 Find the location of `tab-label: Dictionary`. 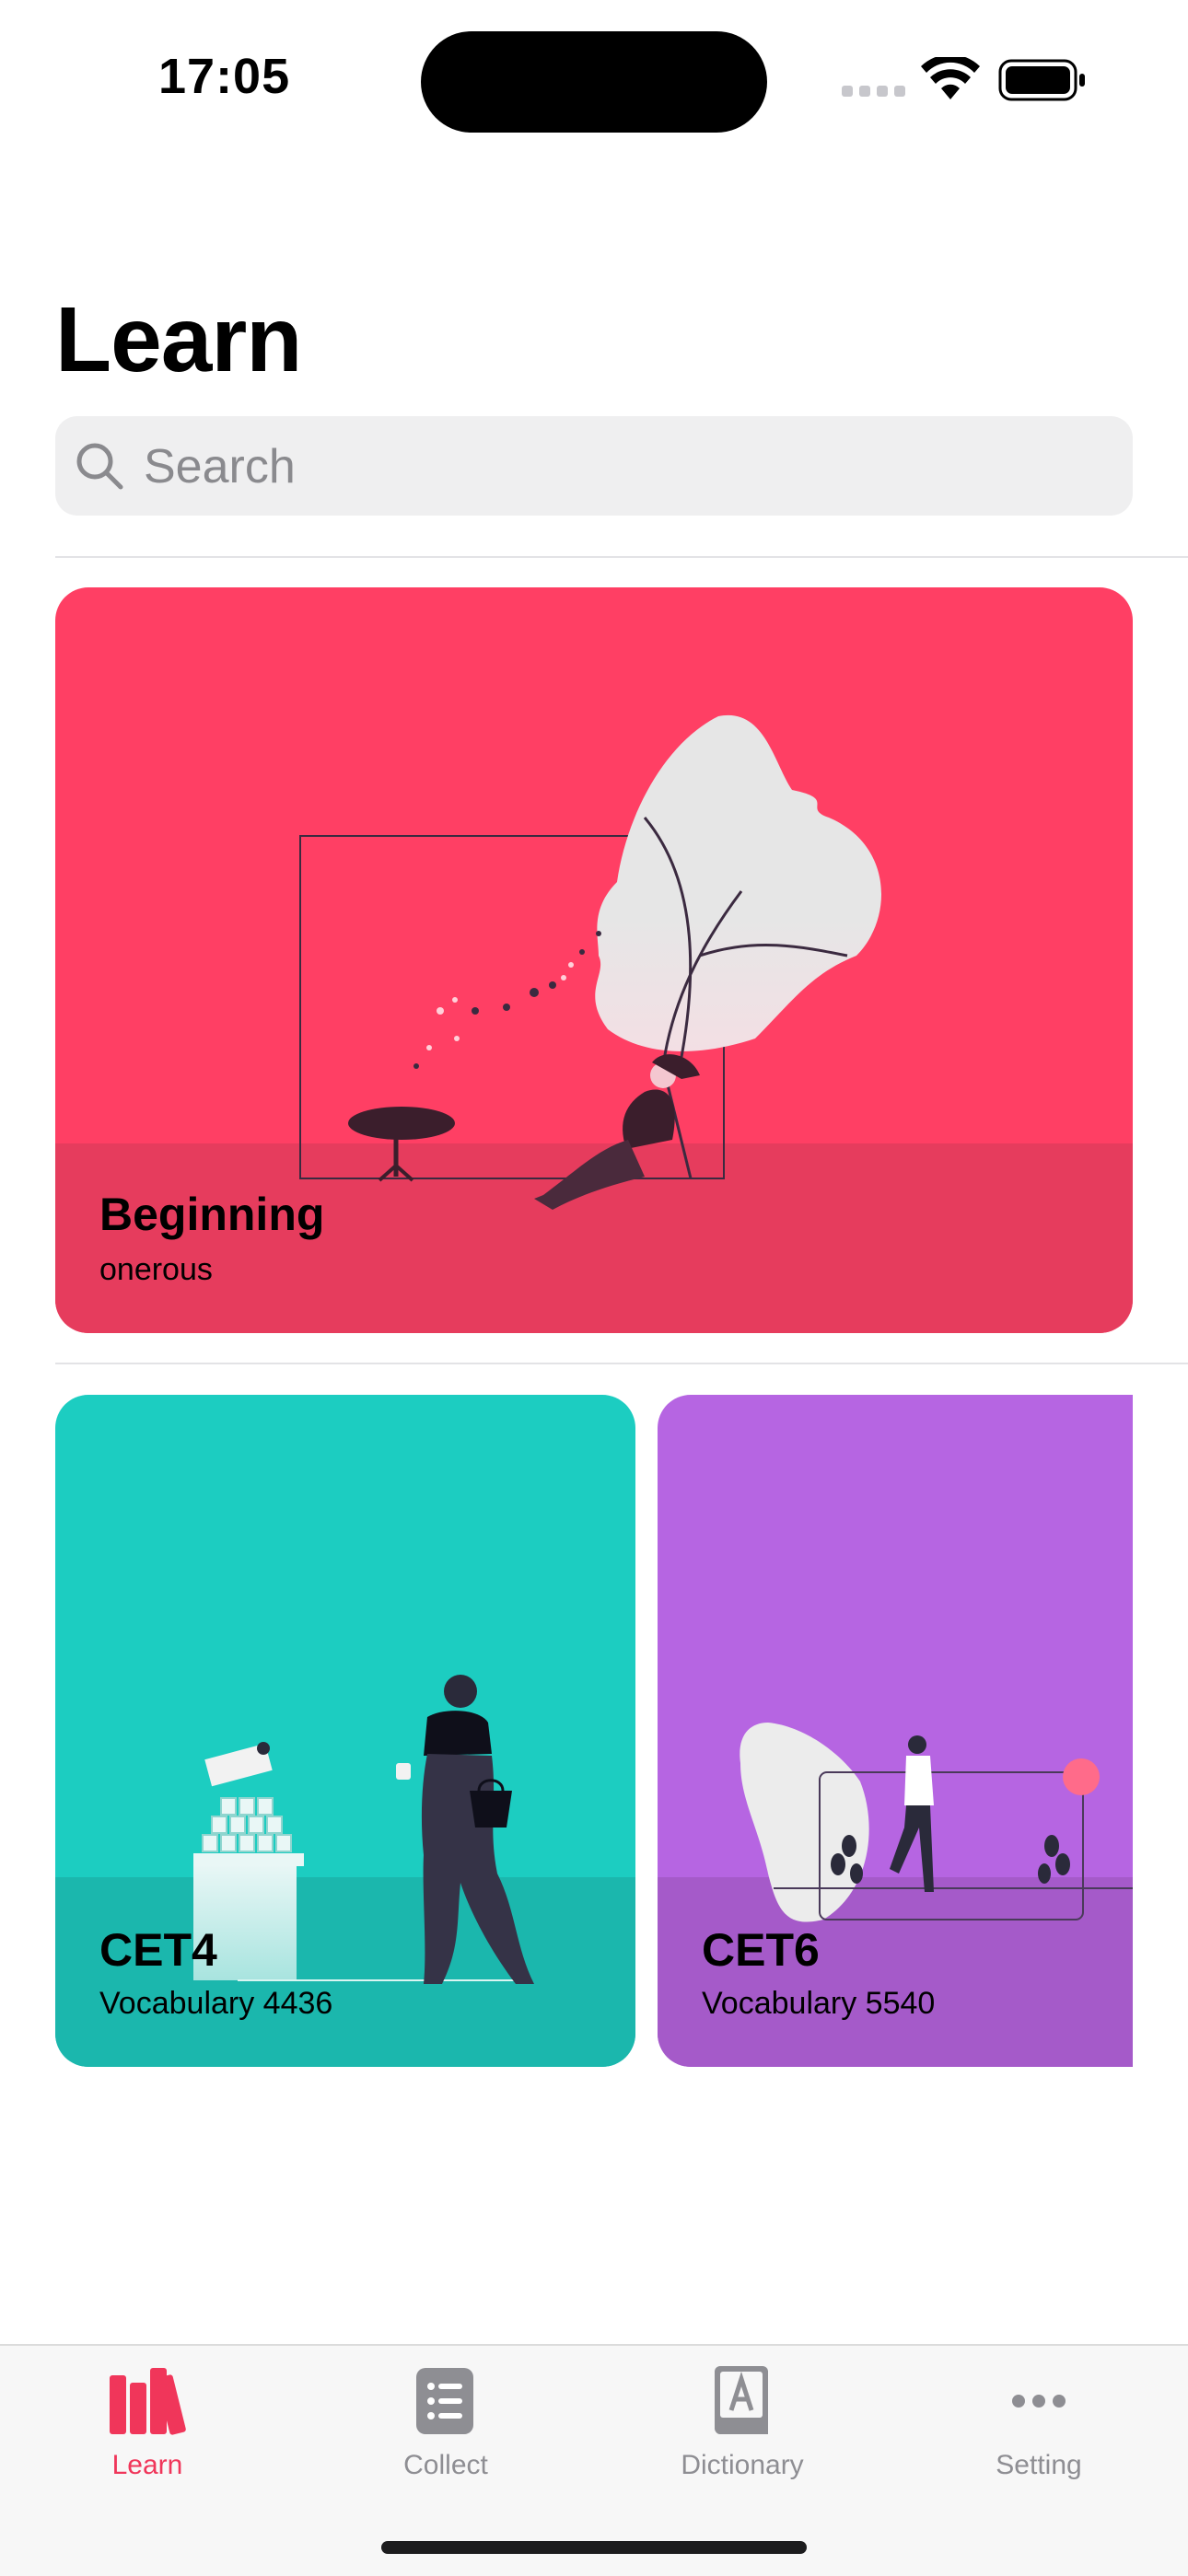

tab-label: Dictionary is located at coordinates (742, 2465).